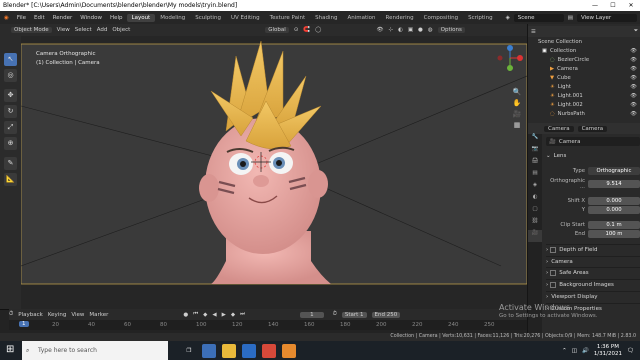 The height and width of the screenshot is (360, 640). What do you see at coordinates (535, 212) in the screenshot?
I see `object-tab-icon: ▢` at bounding box center [535, 212].